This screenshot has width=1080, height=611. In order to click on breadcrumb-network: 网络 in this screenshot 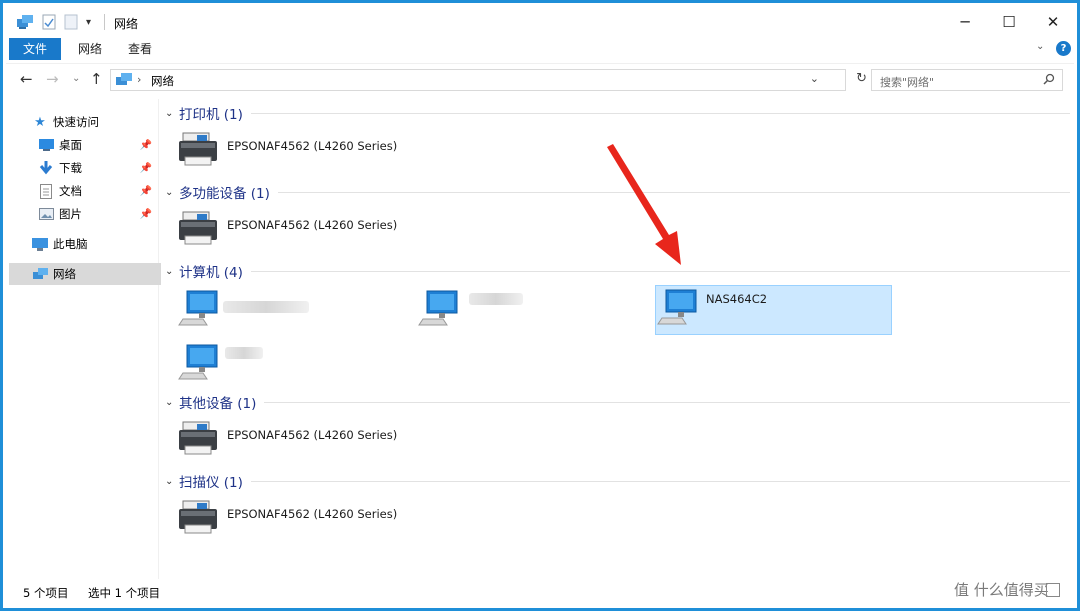, I will do `click(162, 81)`.